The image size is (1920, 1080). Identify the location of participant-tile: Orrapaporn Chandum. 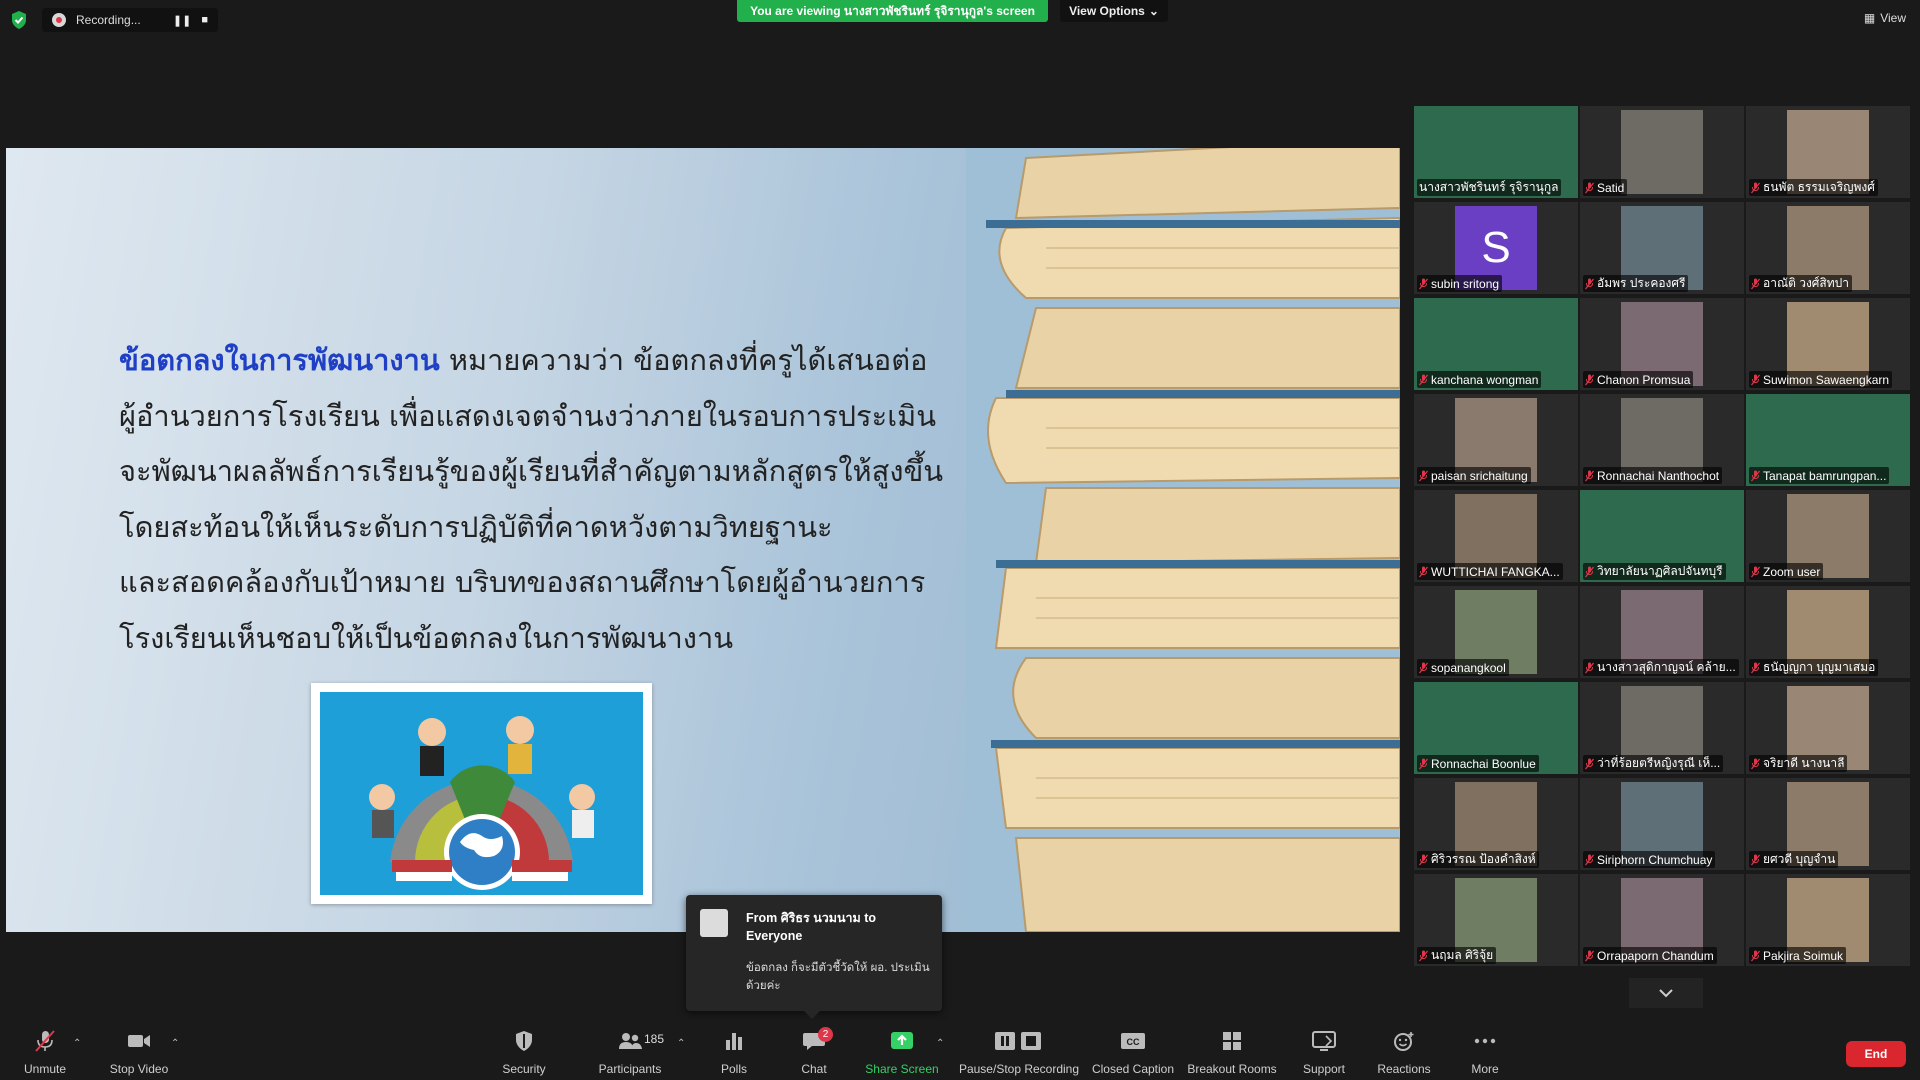
(1662, 920).